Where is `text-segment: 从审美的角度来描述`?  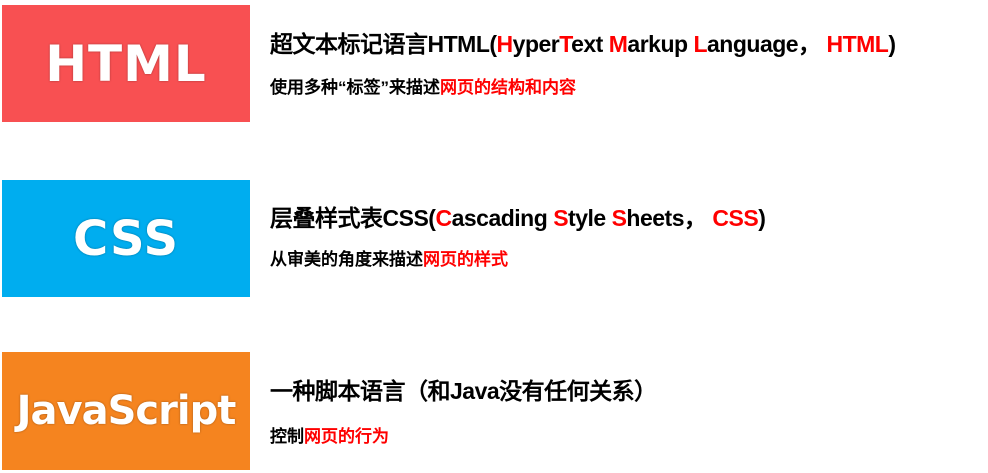 text-segment: 从审美的角度来描述 is located at coordinates (346, 259).